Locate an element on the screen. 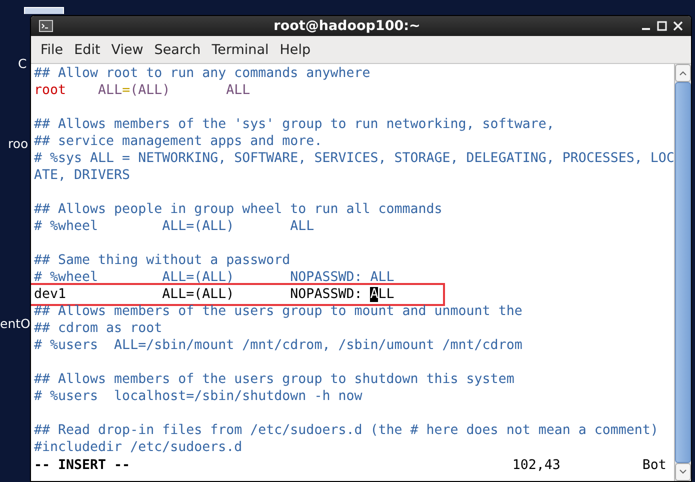 The height and width of the screenshot is (482, 695). menu-item: Edit is located at coordinates (87, 50).